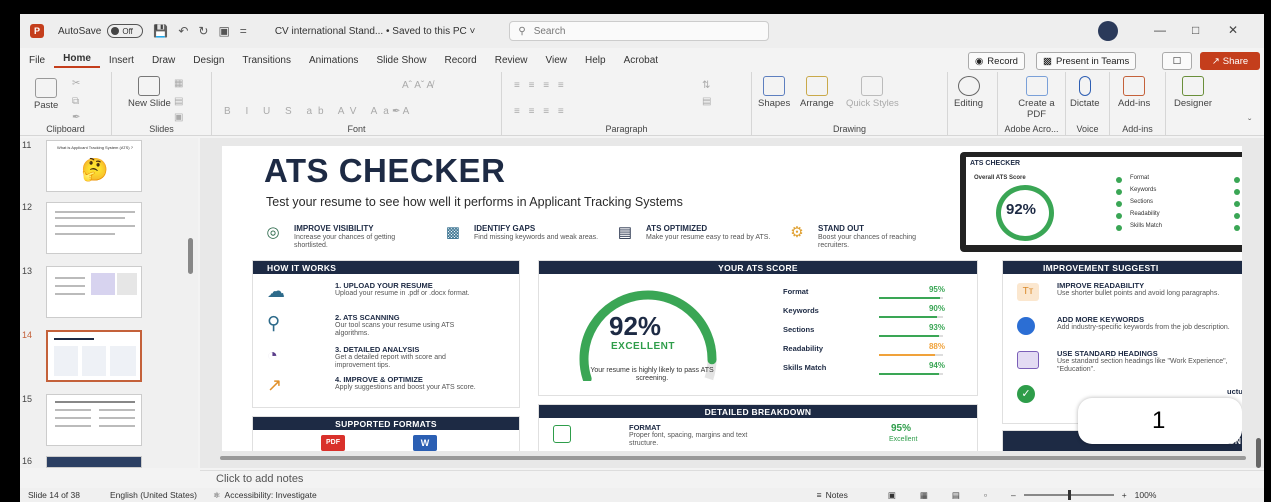  I want to click on minimize-icon: —, so click(1160, 30).